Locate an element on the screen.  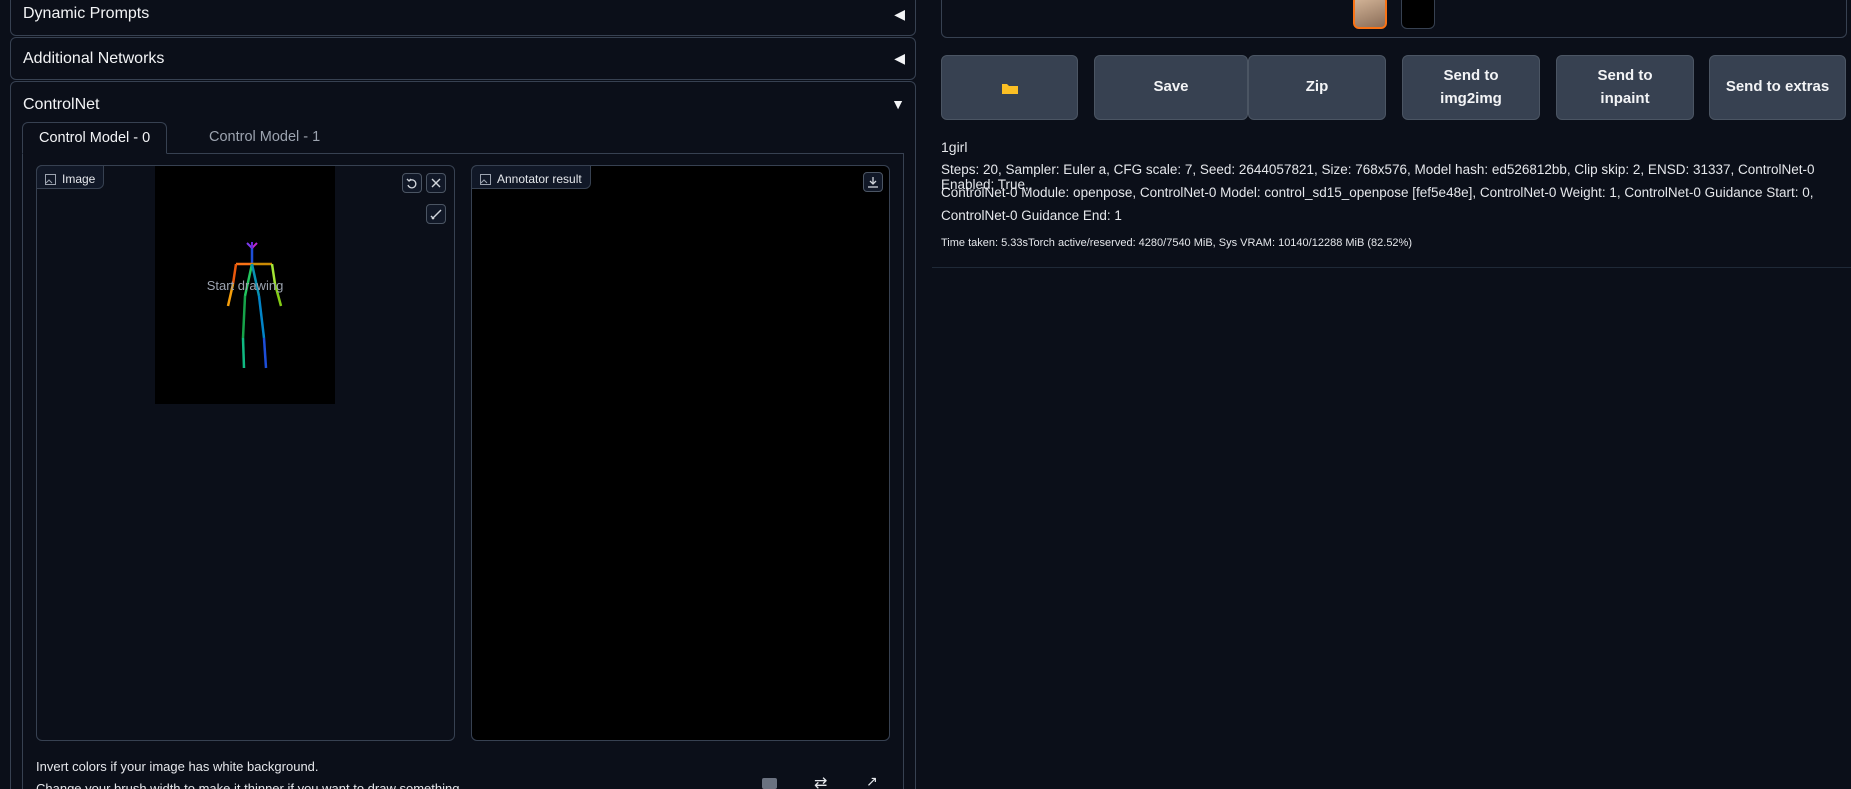
prompt-text: 1girl is located at coordinates (954, 147).